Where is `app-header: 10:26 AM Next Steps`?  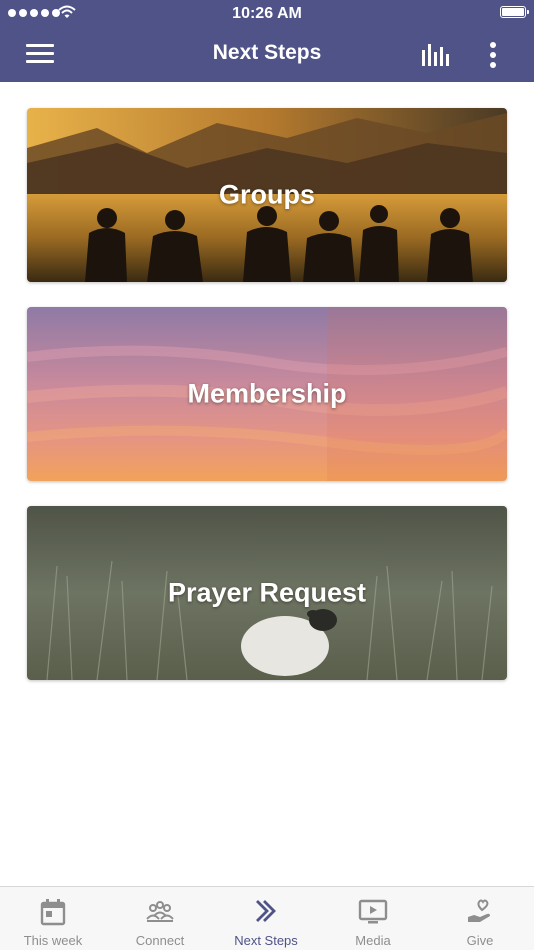 app-header: 10:26 AM Next Steps is located at coordinates (267, 41).